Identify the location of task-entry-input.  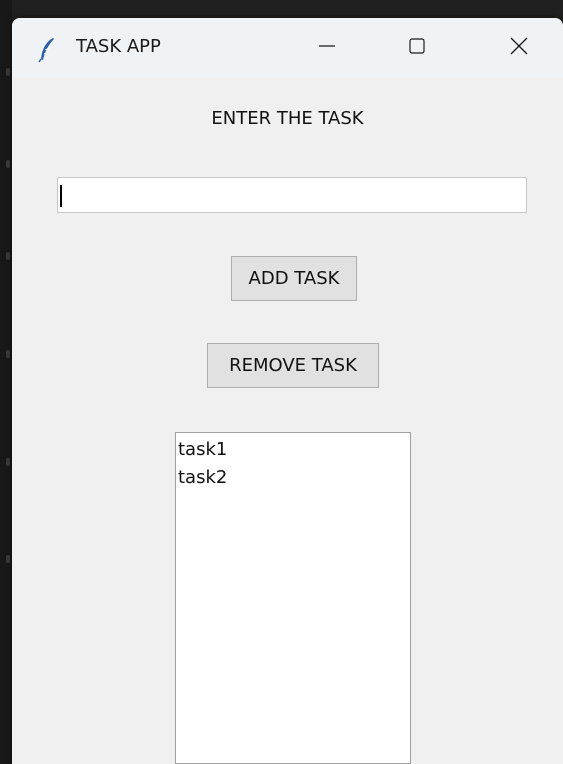
(292, 195).